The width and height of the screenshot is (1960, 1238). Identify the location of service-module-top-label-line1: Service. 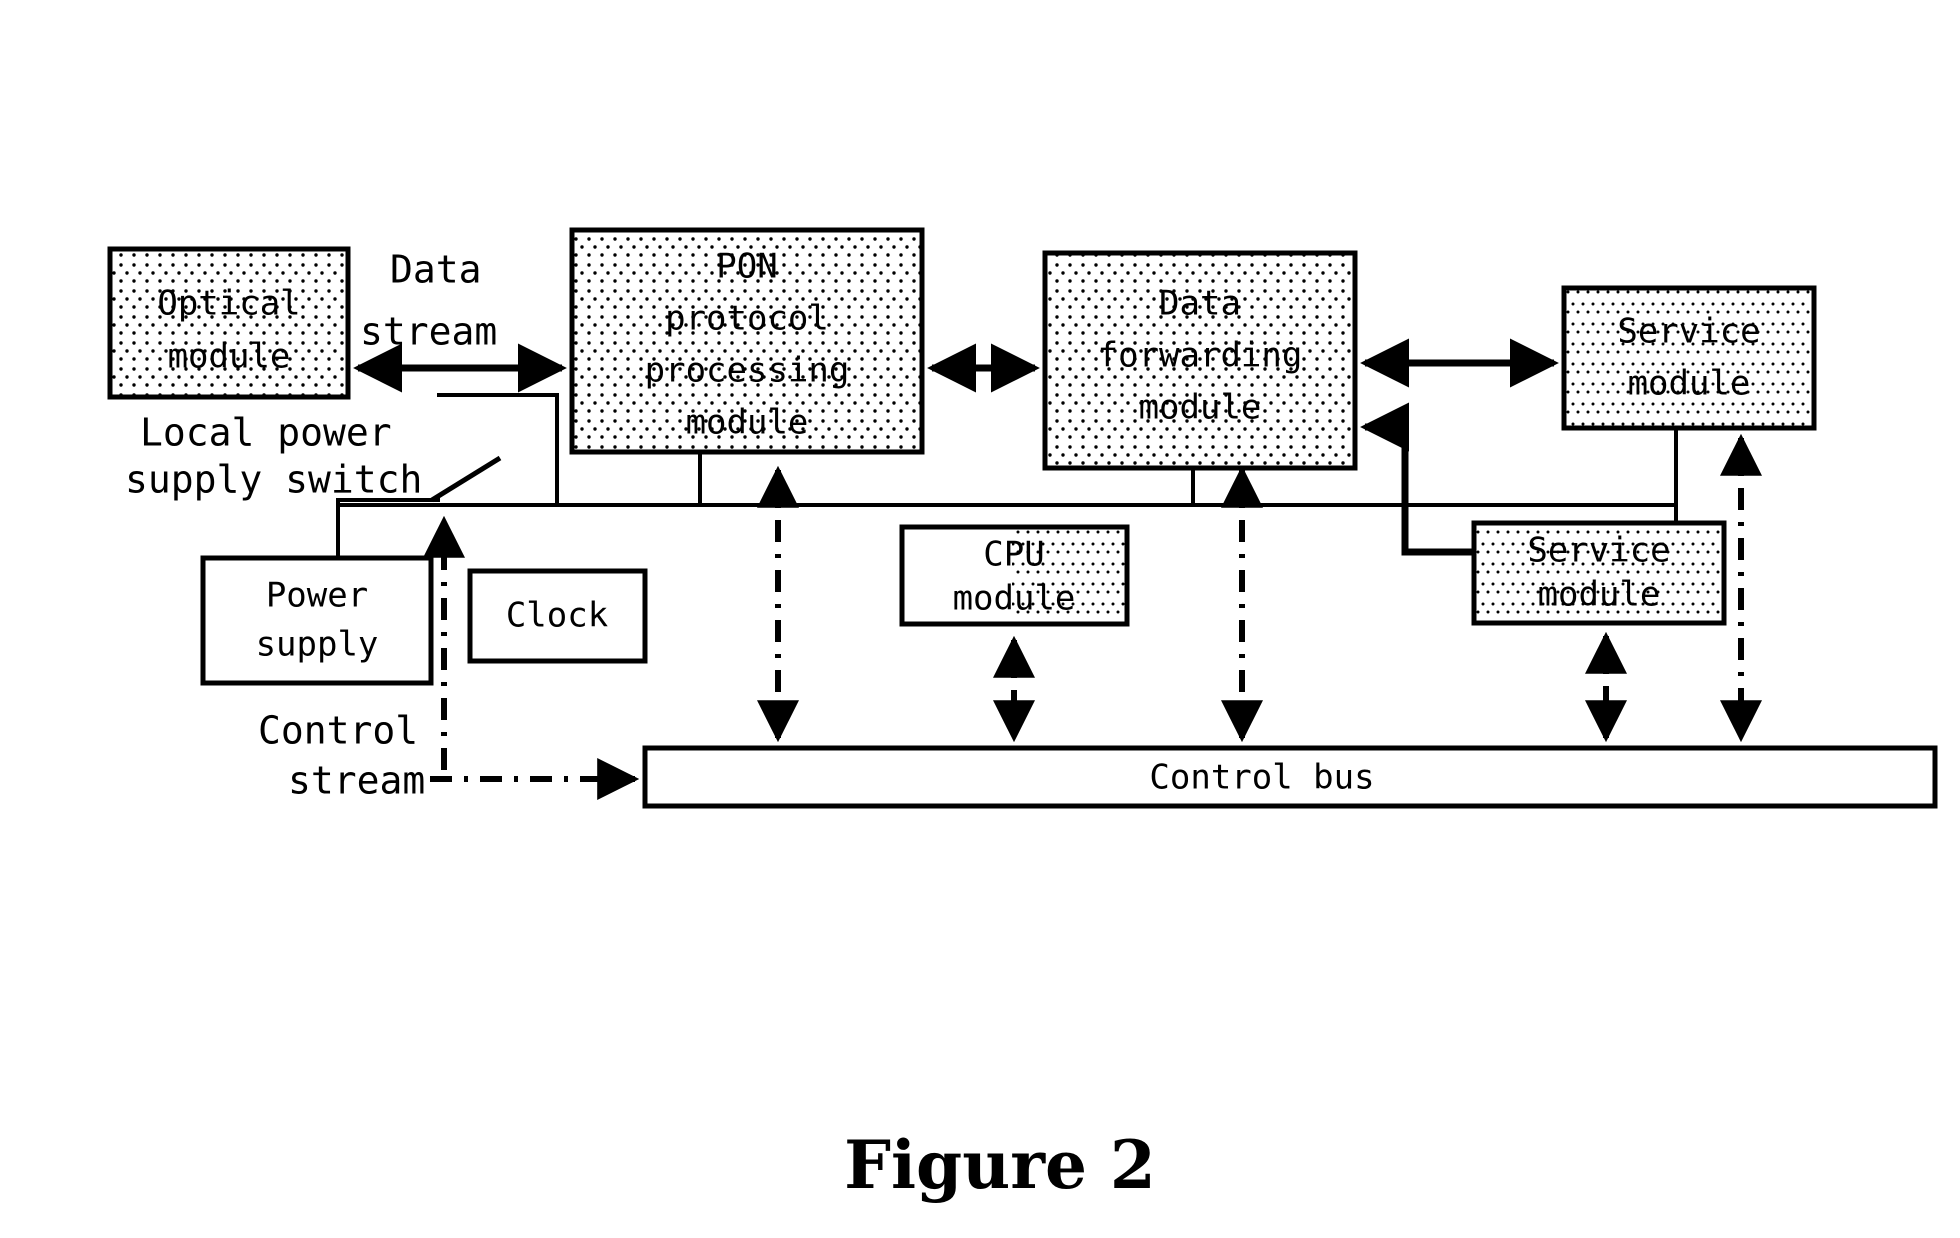
(1688, 332).